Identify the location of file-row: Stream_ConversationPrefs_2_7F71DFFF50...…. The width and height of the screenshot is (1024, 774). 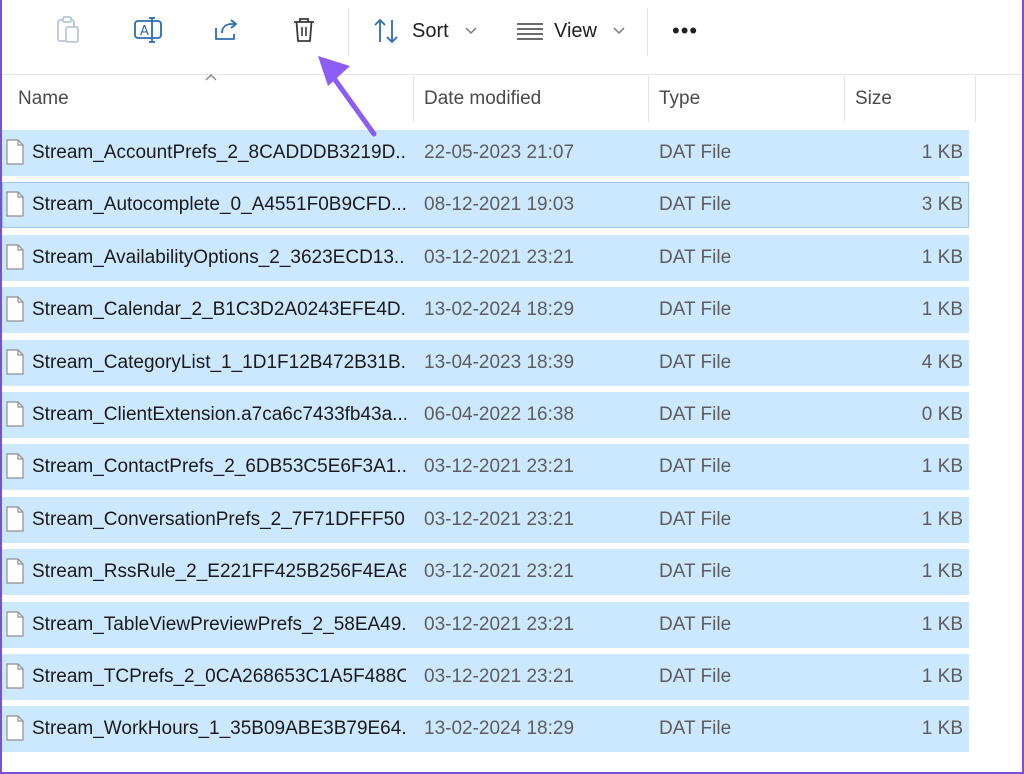
(485, 519).